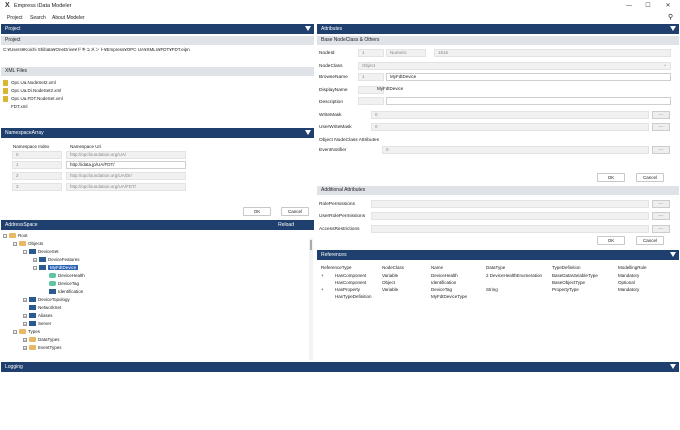 This screenshot has width=680, height=430. Describe the element at coordinates (295, 211) in the screenshot. I see `ns-cancel-button: Cancel` at that location.